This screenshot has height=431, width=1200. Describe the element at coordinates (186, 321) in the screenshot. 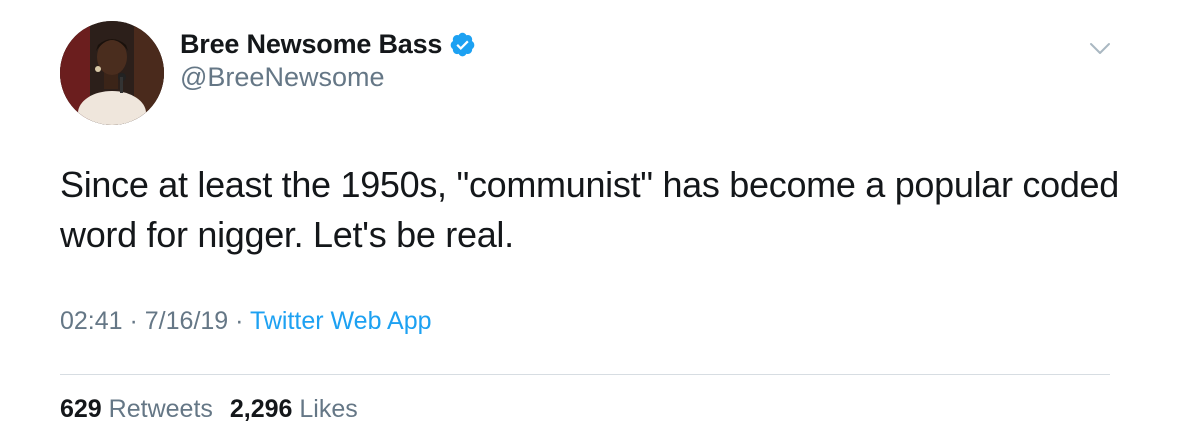

I see `tweet-date: 7/16/19` at that location.